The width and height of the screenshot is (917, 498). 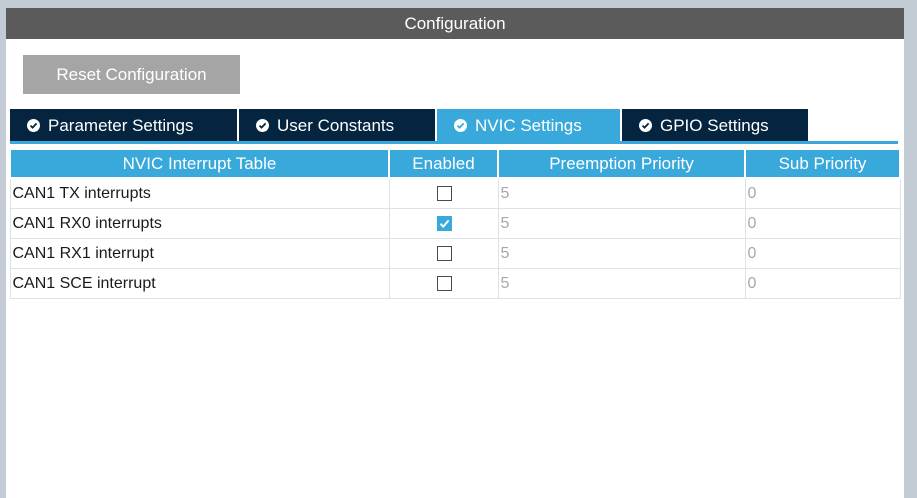 I want to click on table-row: CAN1 RX1 interrupt 5 0, so click(x=455, y=253).